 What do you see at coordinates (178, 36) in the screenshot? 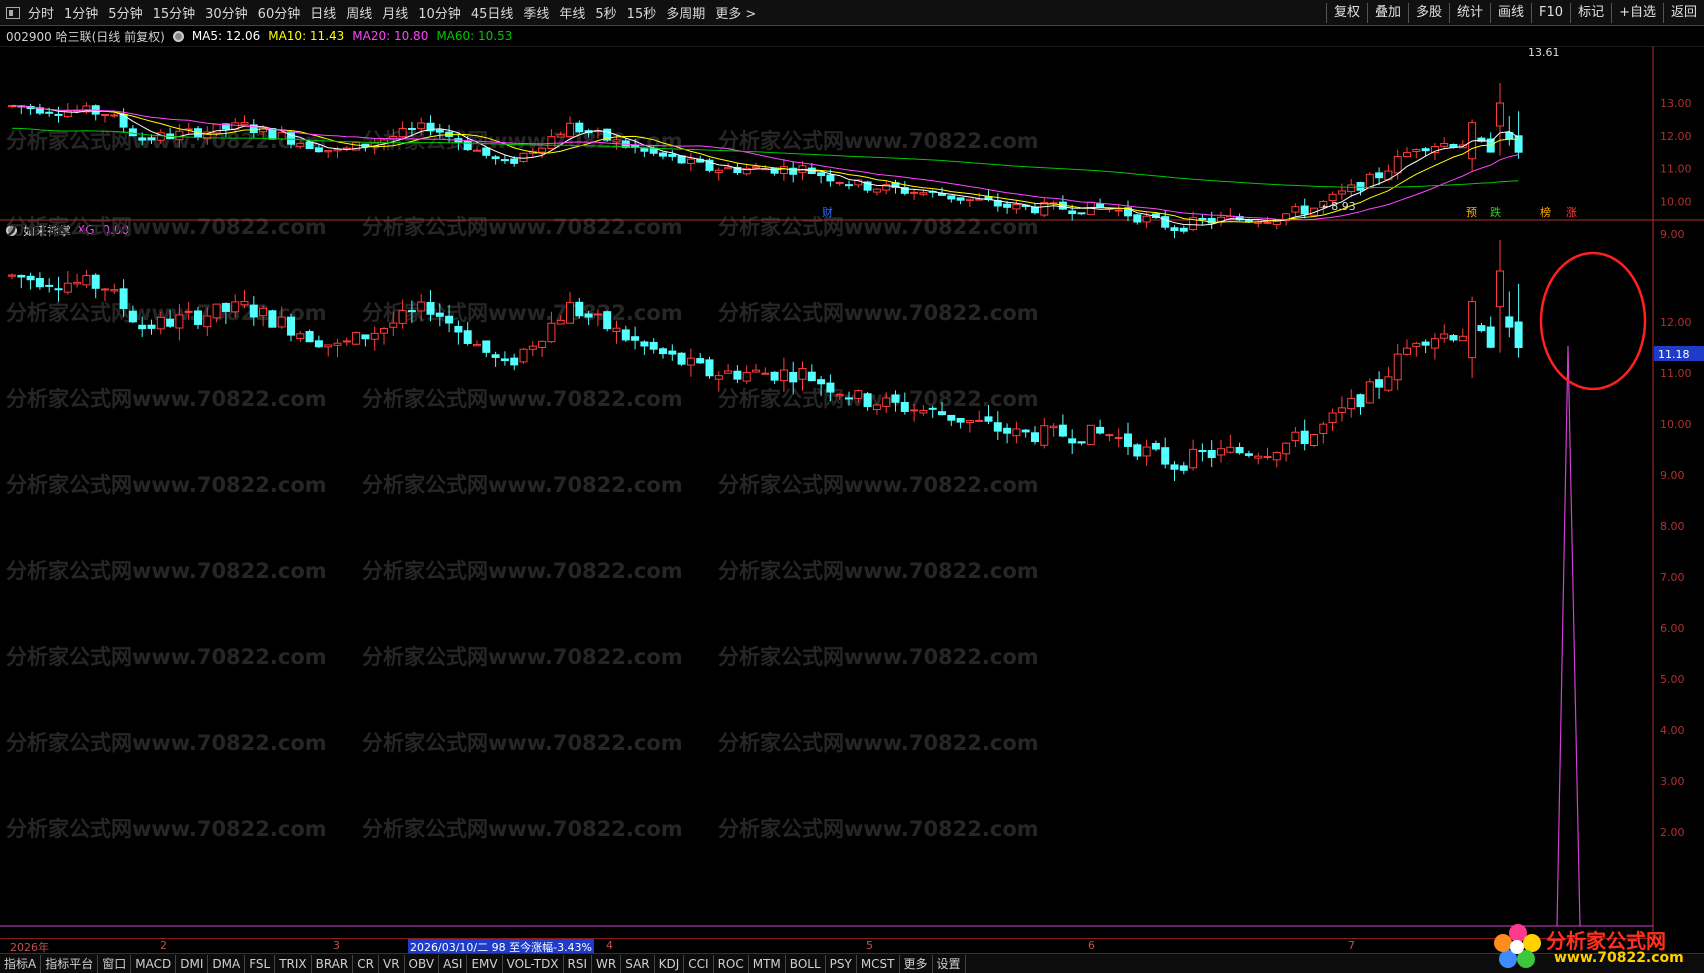
I see `settings-icon` at bounding box center [178, 36].